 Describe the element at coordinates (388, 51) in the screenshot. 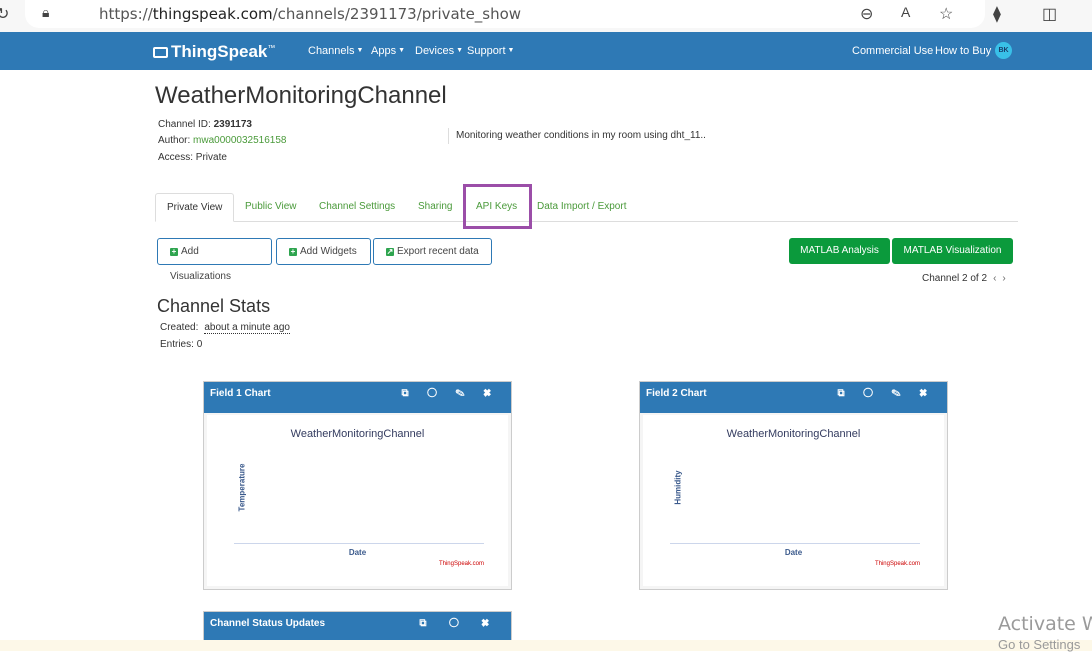

I see `nav-apps: Apps ▼` at that location.